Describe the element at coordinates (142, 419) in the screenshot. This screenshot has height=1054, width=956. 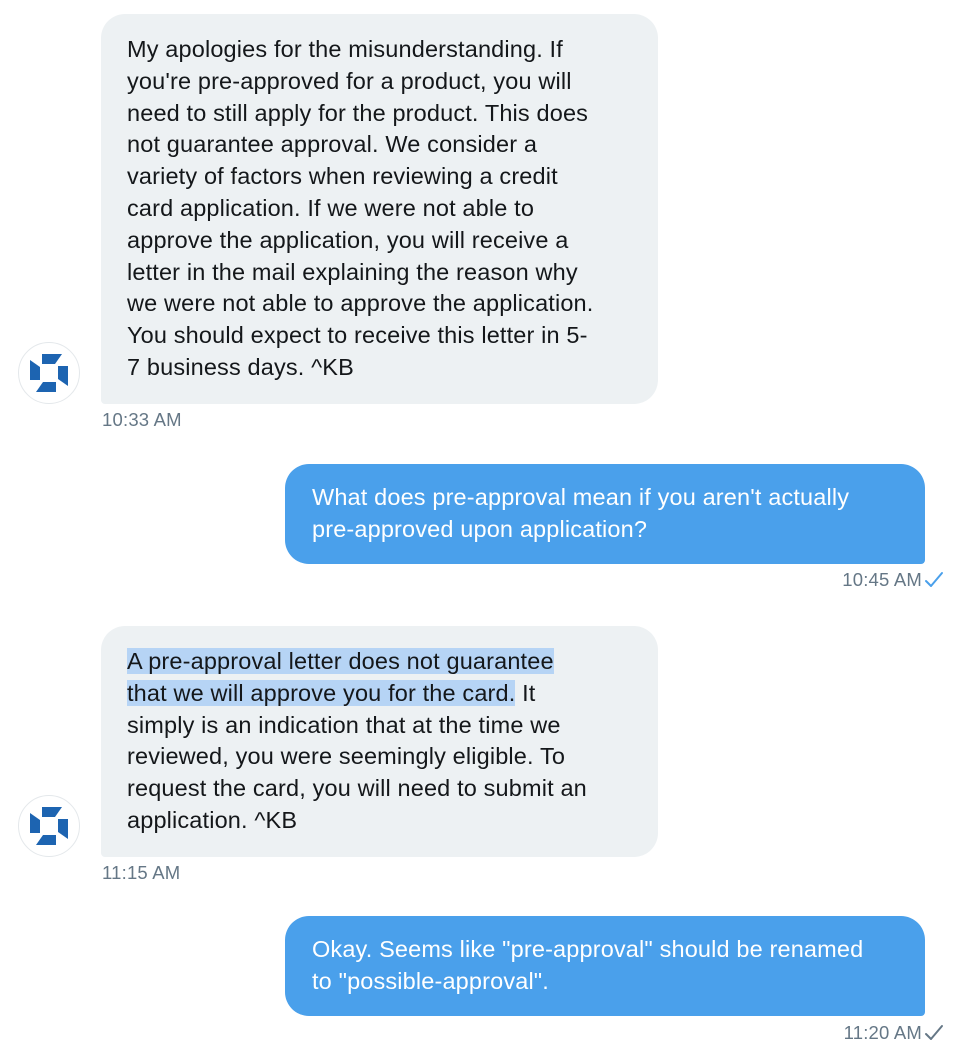
I see `message-timestamp: 10:33 AM` at that location.